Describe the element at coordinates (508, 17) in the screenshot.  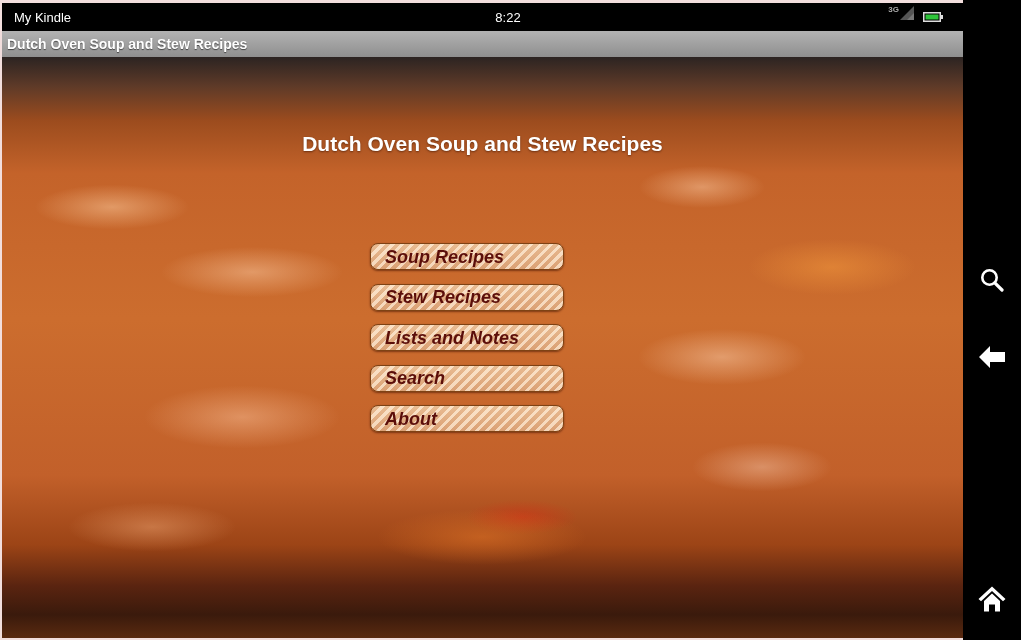
I see `clock-time: 8:22` at that location.